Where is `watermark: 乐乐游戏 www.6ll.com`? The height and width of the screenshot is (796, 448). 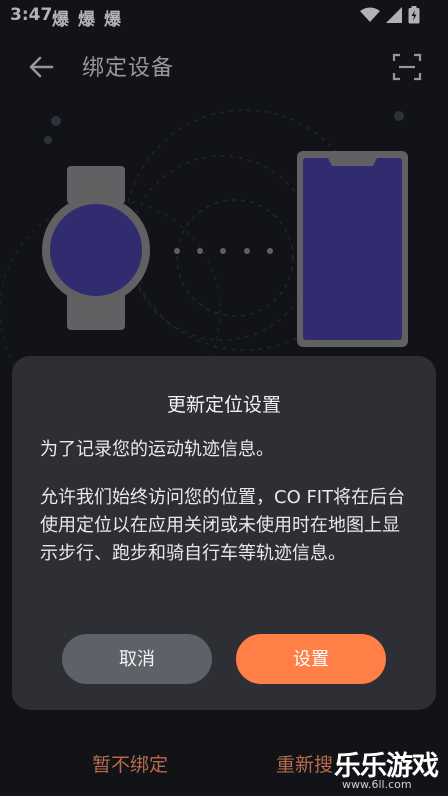 watermark: 乐乐游戏 www.6ll.com is located at coordinates (390, 770).